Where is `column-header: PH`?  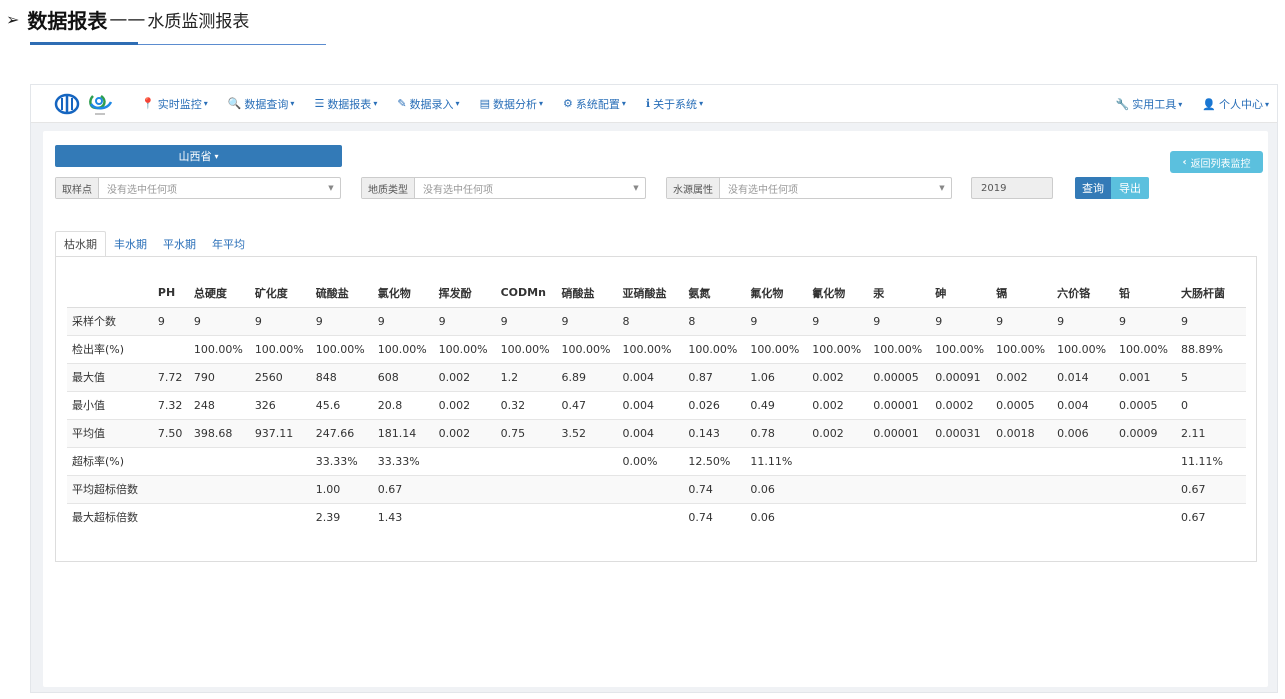
column-header: PH is located at coordinates (170, 293).